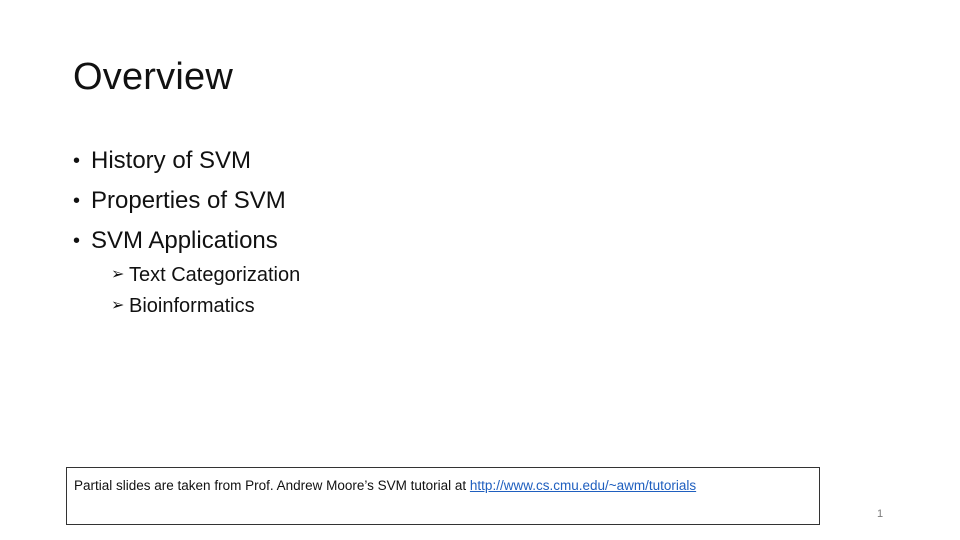  Describe the element at coordinates (171, 160) in the screenshot. I see `bullet-label: History of SVM` at that location.